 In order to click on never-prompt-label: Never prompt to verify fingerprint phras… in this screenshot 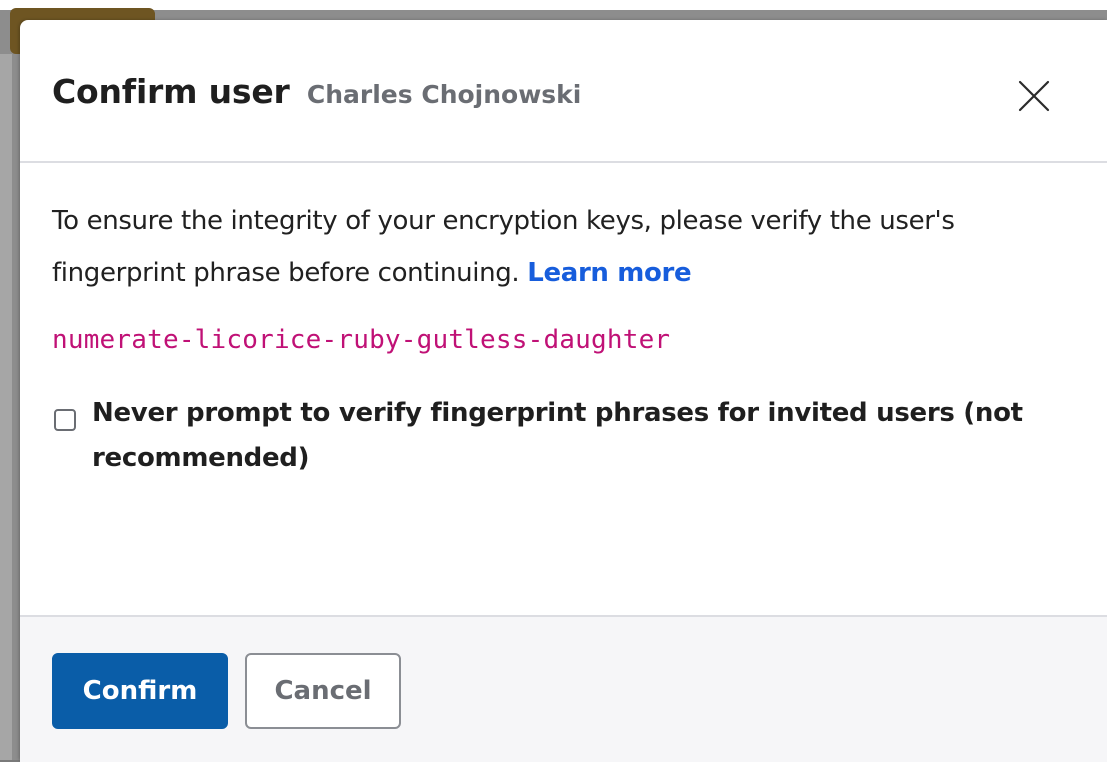, I will do `click(592, 436)`.